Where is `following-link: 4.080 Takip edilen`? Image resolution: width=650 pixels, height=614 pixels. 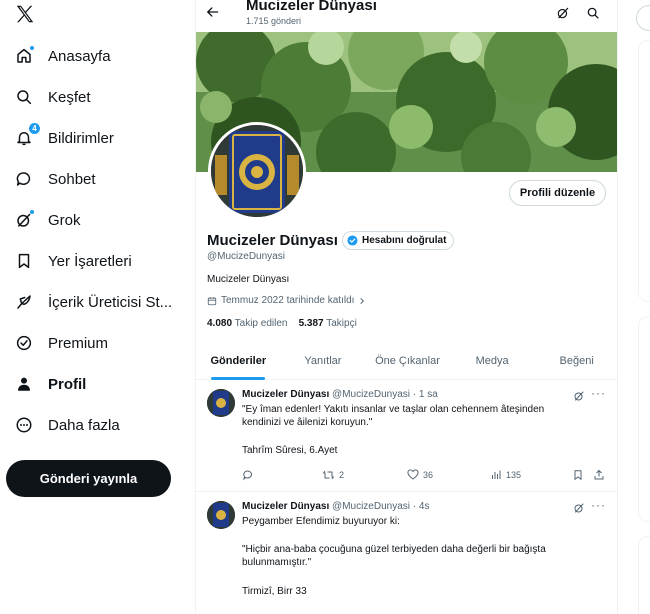
following-link: 4.080 Takip edilen is located at coordinates (247, 323).